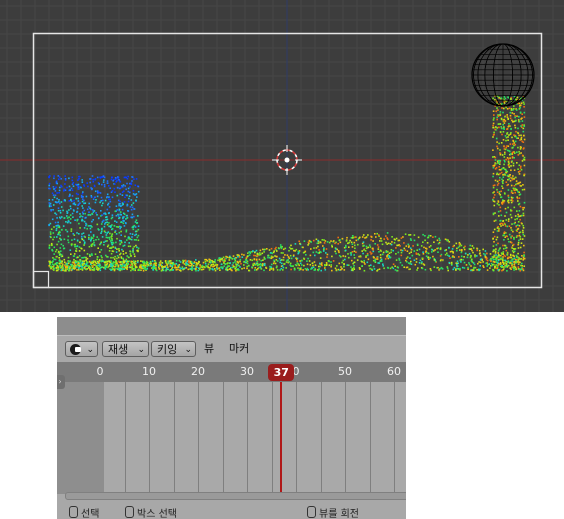 Image resolution: width=564 pixels, height=519 pixels. I want to click on frame-corner-marker, so click(41, 279).